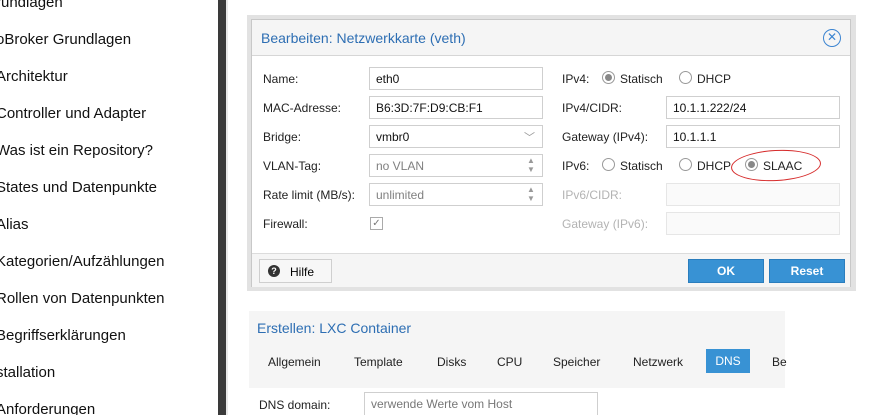 The height and width of the screenshot is (415, 889). I want to click on vlan-input: no VLAN ▲ ▼, so click(456, 165).